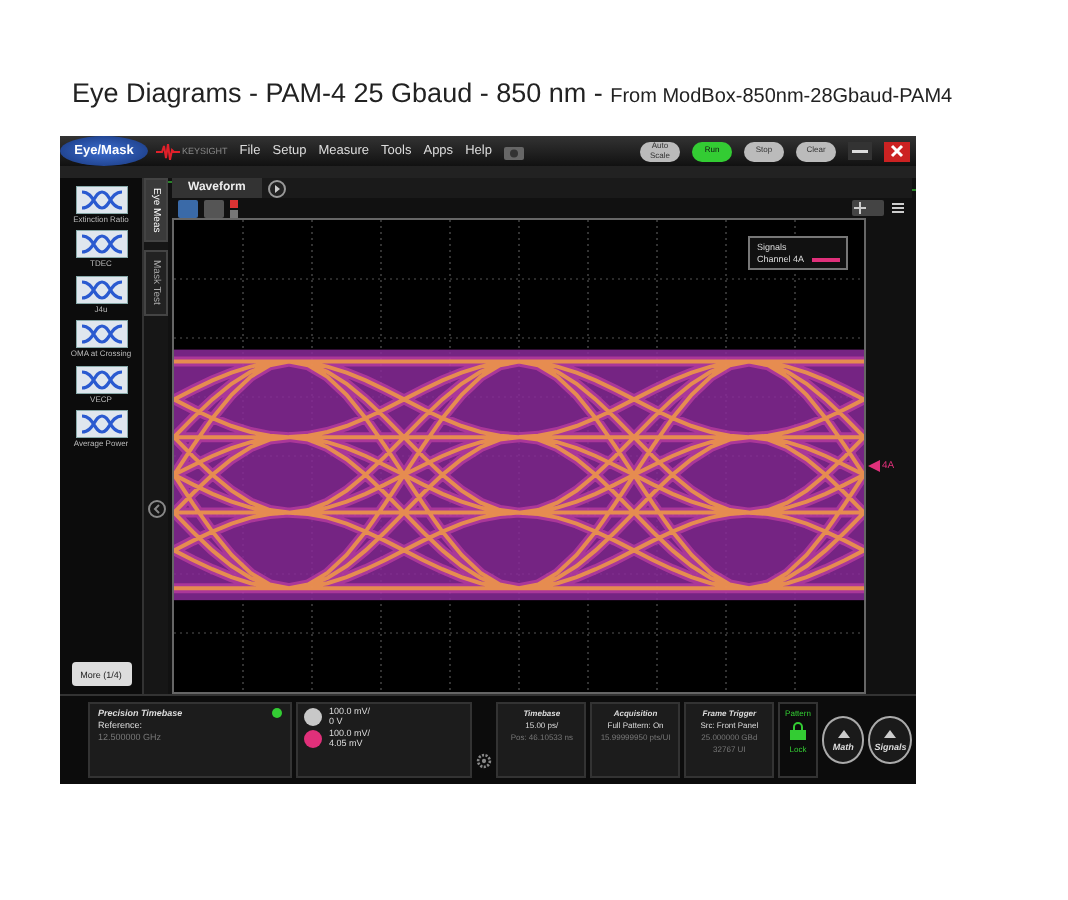 The image size is (1068, 900). What do you see at coordinates (188, 208) in the screenshot?
I see `view-icon` at bounding box center [188, 208].